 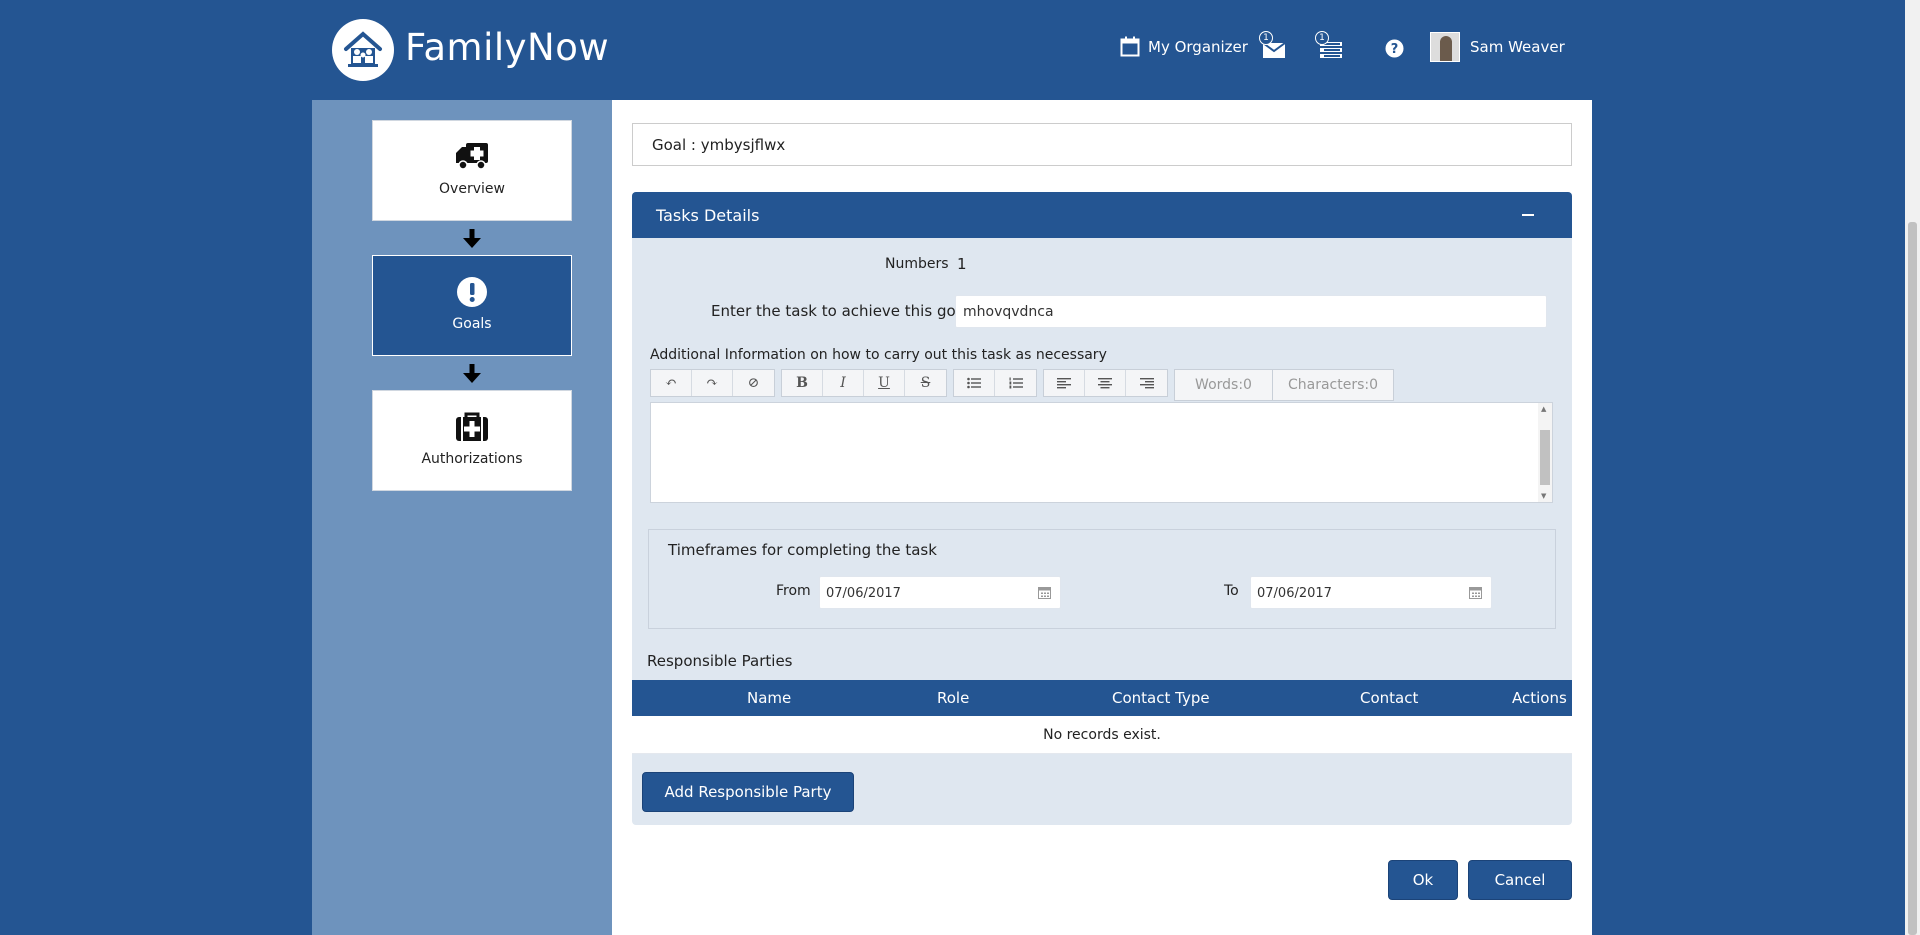 What do you see at coordinates (793, 591) in the screenshot?
I see `from-label: From` at bounding box center [793, 591].